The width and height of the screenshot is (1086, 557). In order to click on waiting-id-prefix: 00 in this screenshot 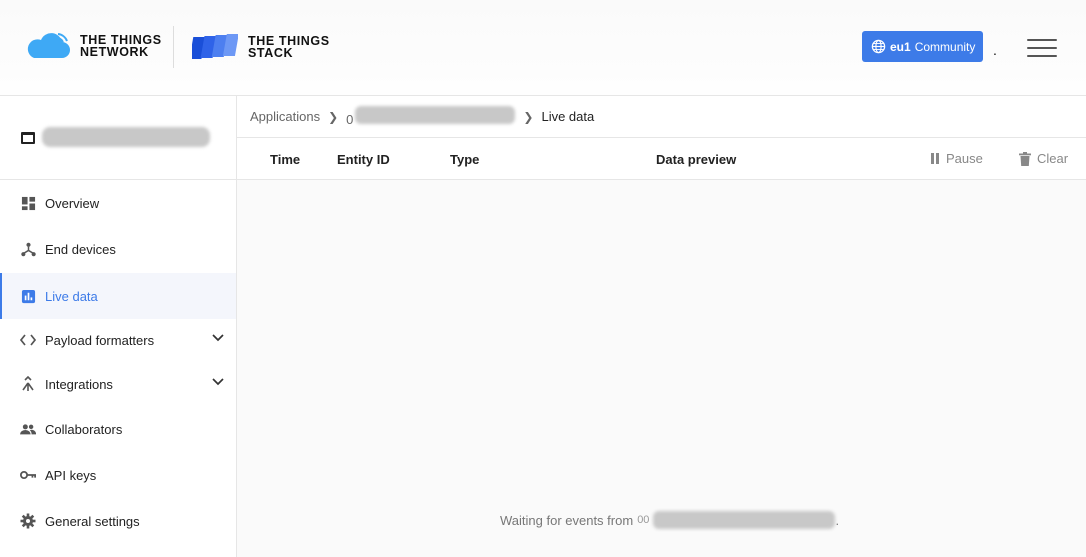, I will do `click(643, 520)`.